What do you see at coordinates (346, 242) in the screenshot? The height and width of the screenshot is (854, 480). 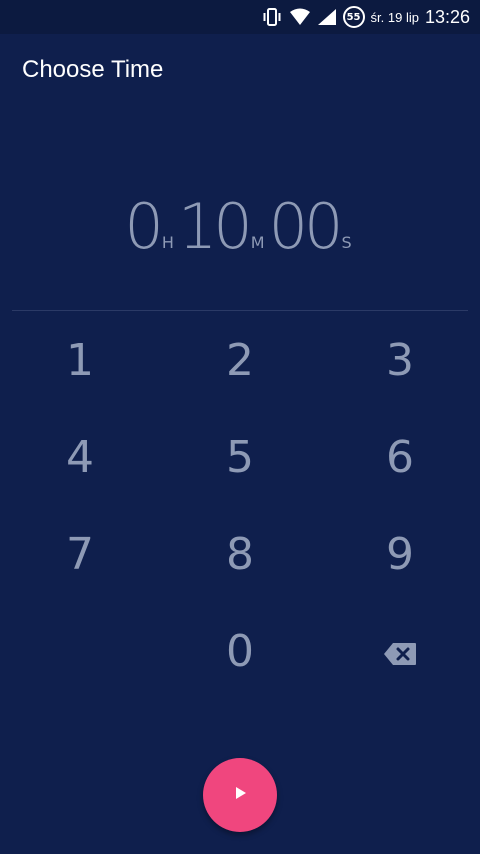 I see `seconds-unit: S` at bounding box center [346, 242].